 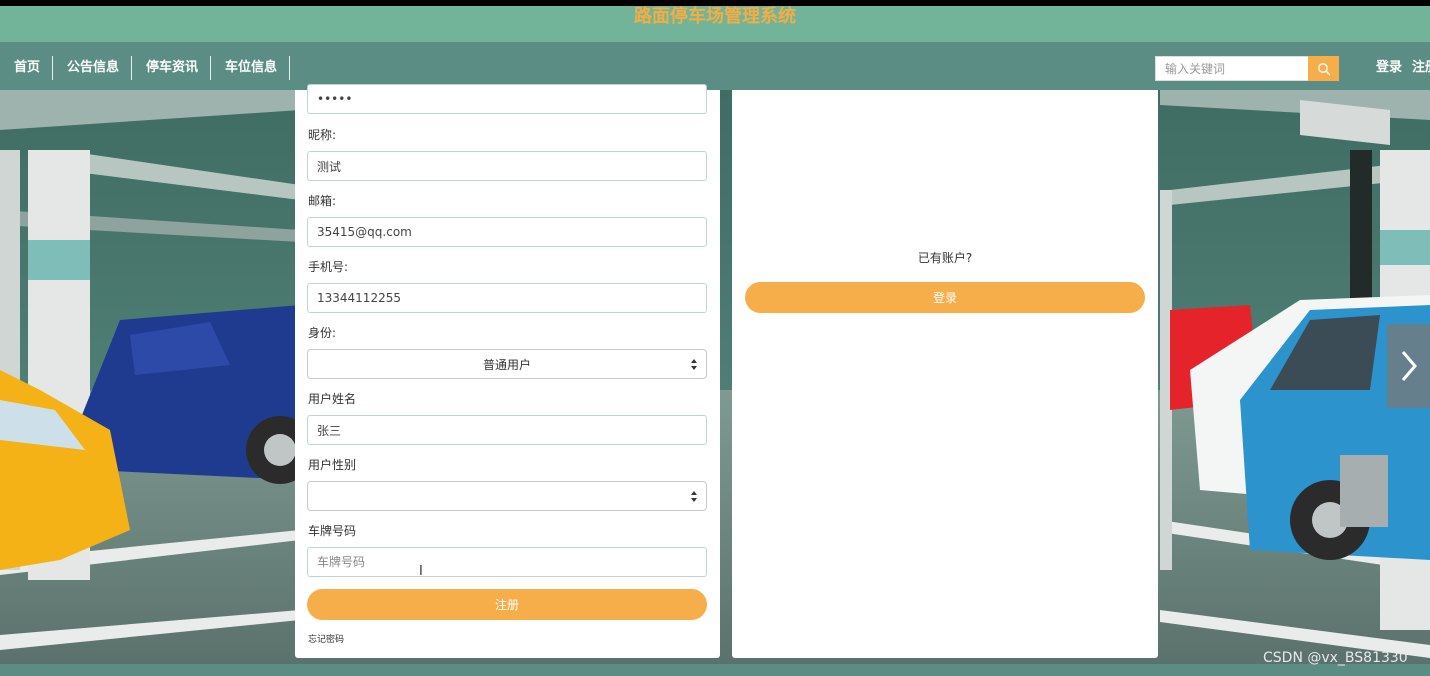 What do you see at coordinates (332, 531) in the screenshot?
I see `plate-label: 车牌号码` at bounding box center [332, 531].